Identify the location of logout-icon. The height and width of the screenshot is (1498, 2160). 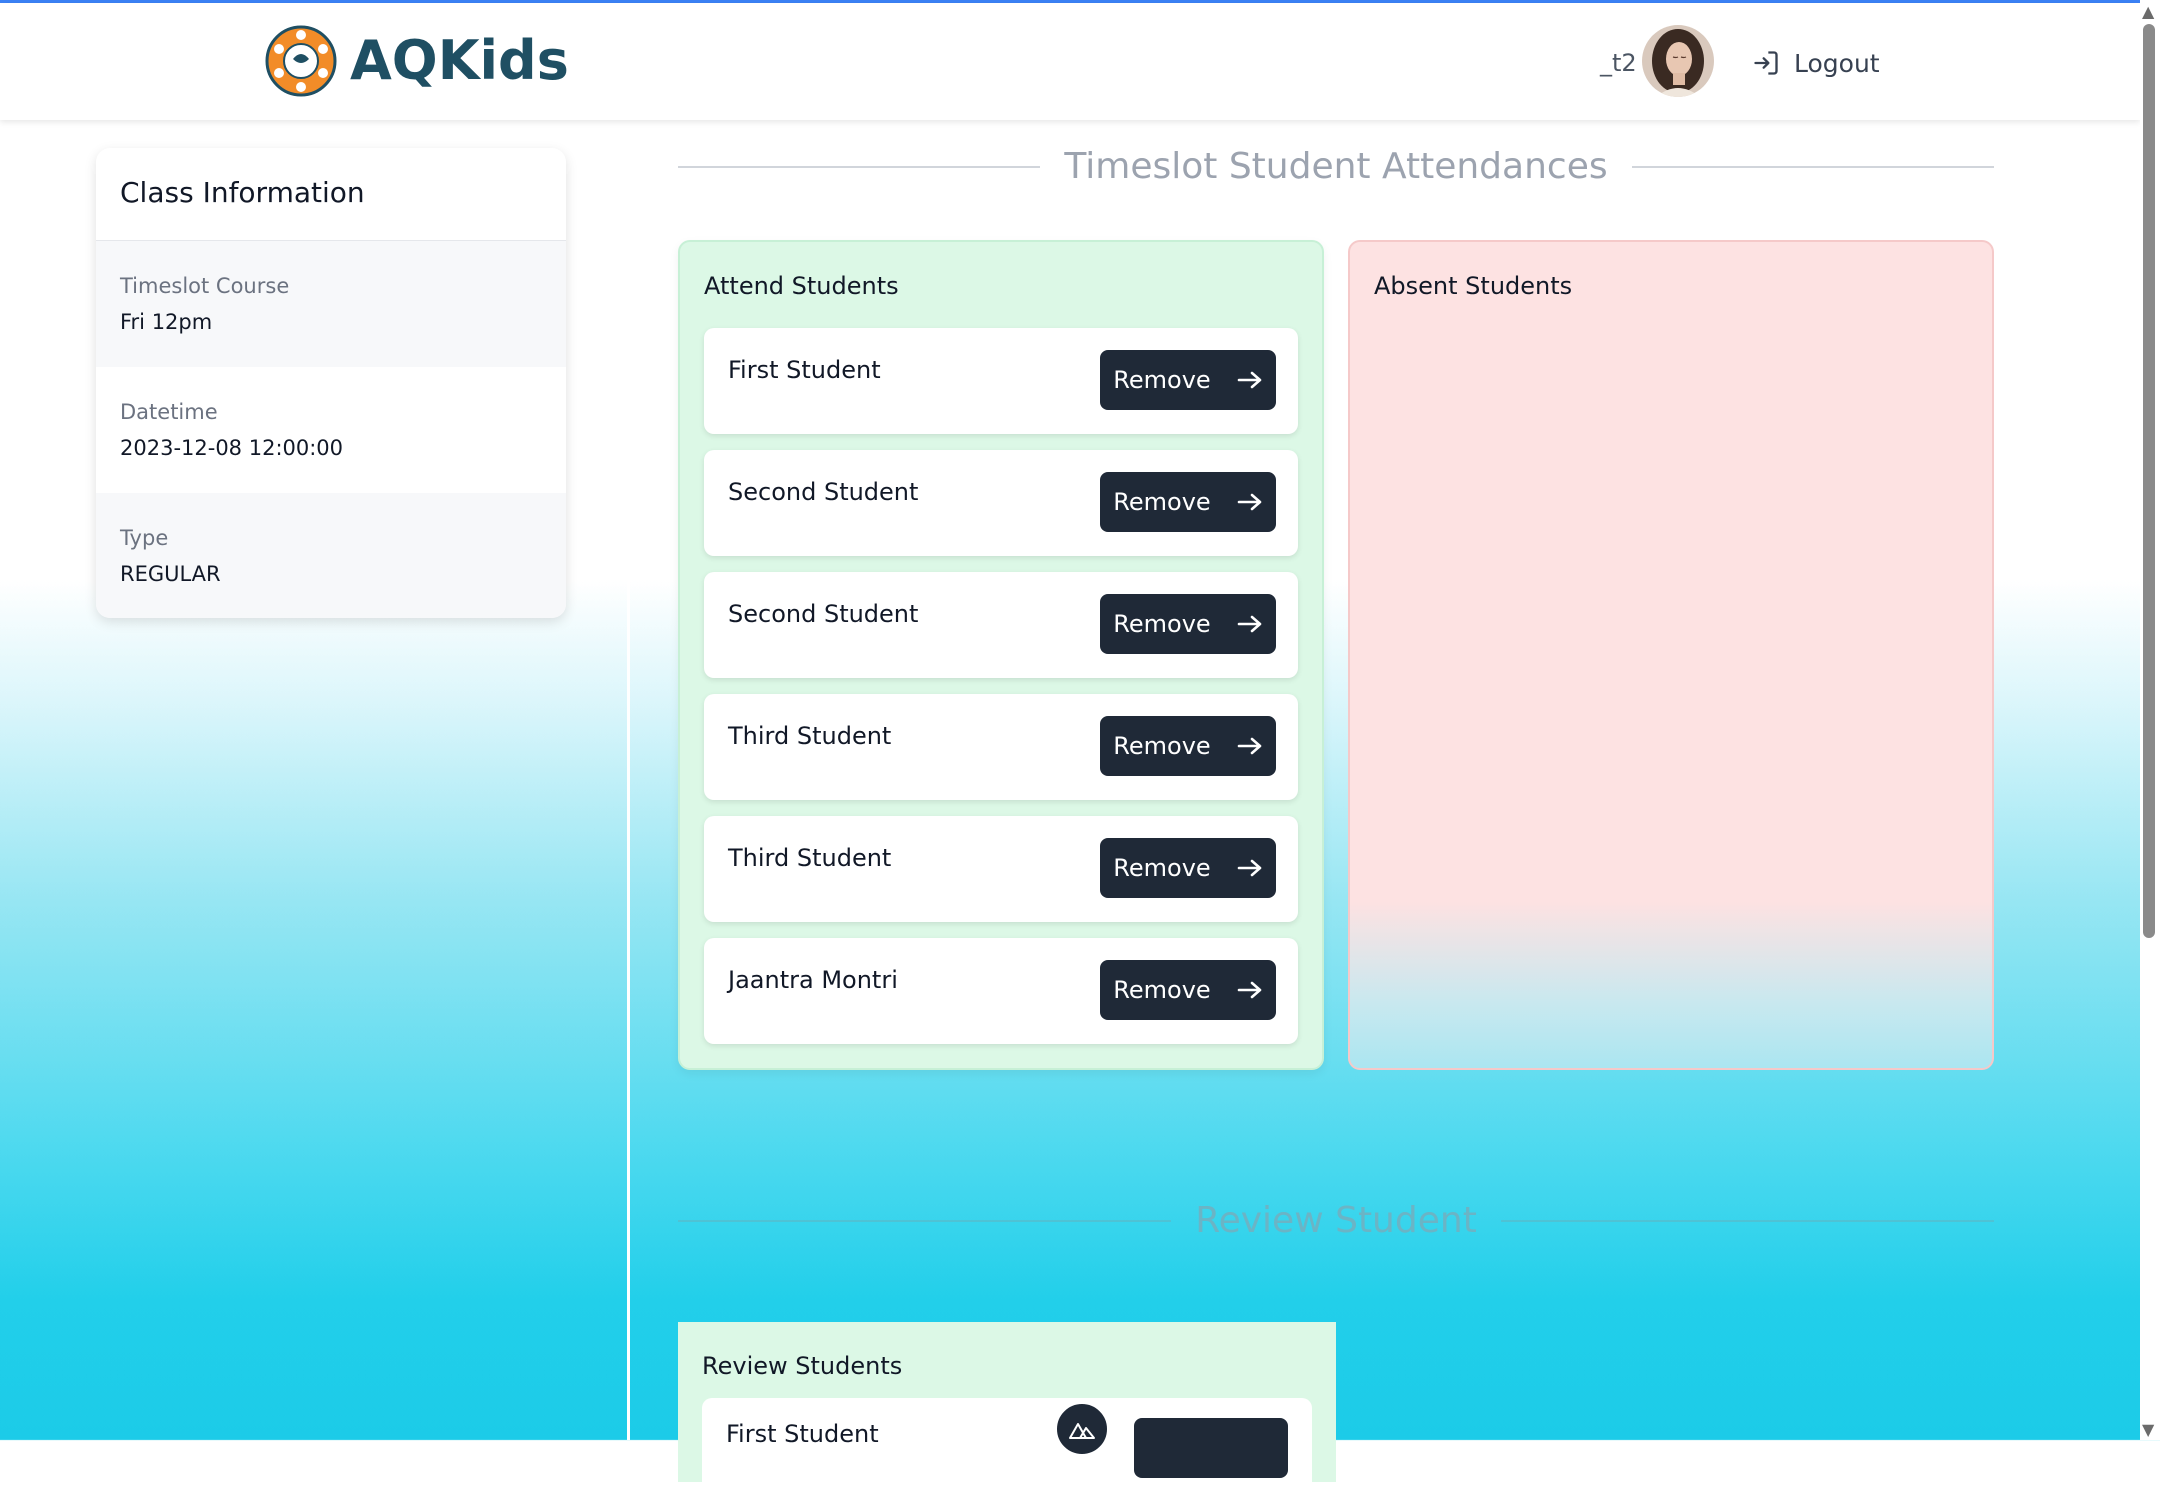
(1766, 63).